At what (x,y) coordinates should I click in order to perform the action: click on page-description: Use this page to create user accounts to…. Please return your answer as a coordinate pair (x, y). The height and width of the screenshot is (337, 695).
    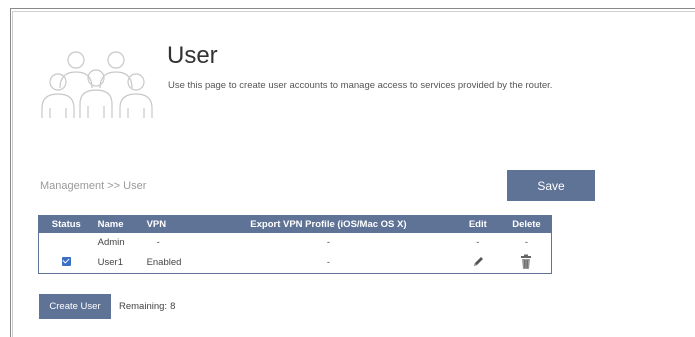
    Looking at the image, I should click on (360, 85).